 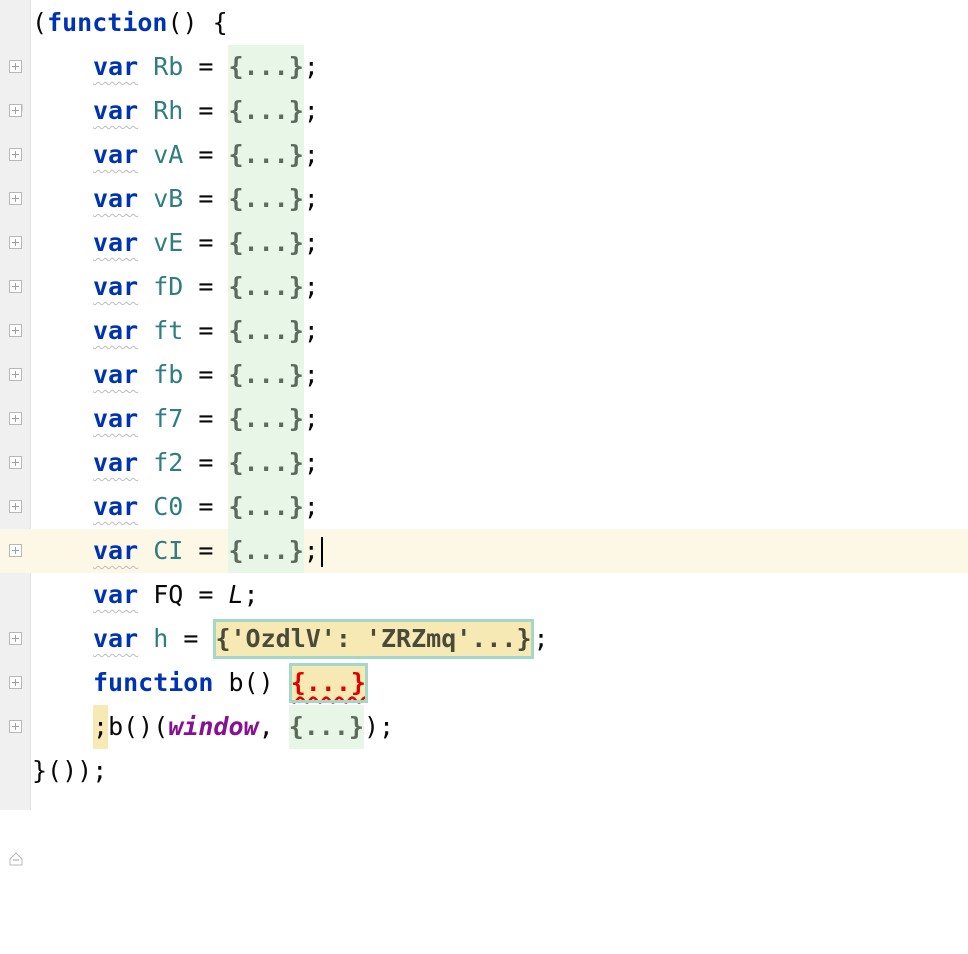 I want to click on text-caret, so click(x=321, y=552).